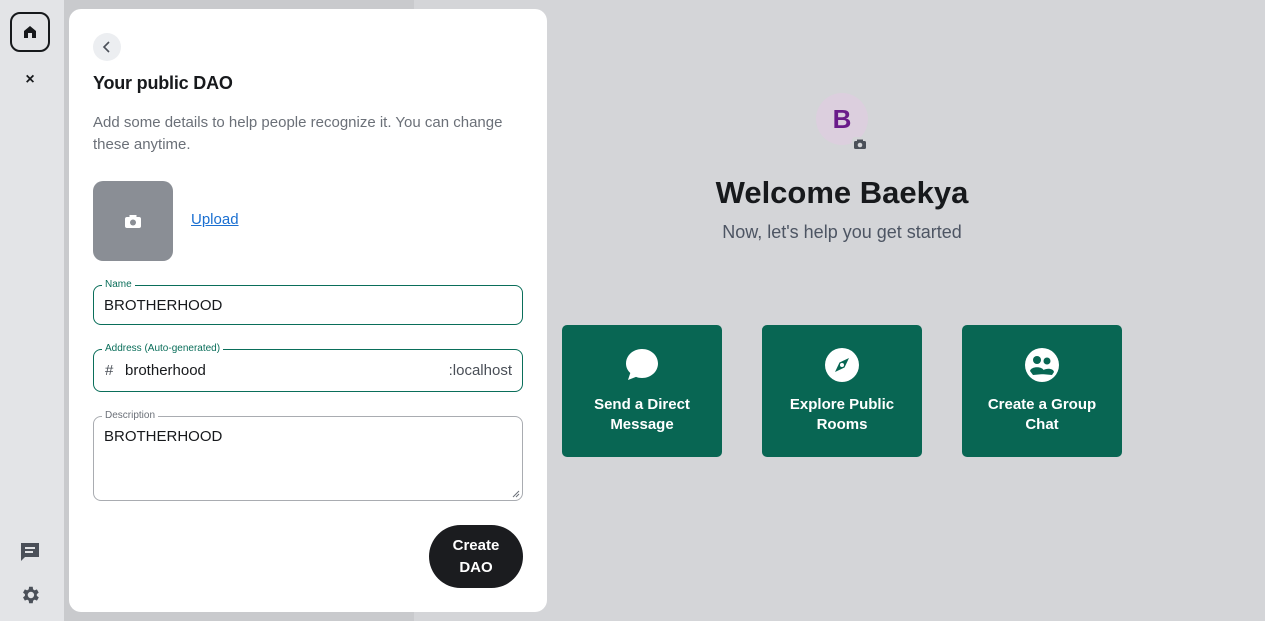  What do you see at coordinates (30, 595) in the screenshot?
I see `settings-gear-icon` at bounding box center [30, 595].